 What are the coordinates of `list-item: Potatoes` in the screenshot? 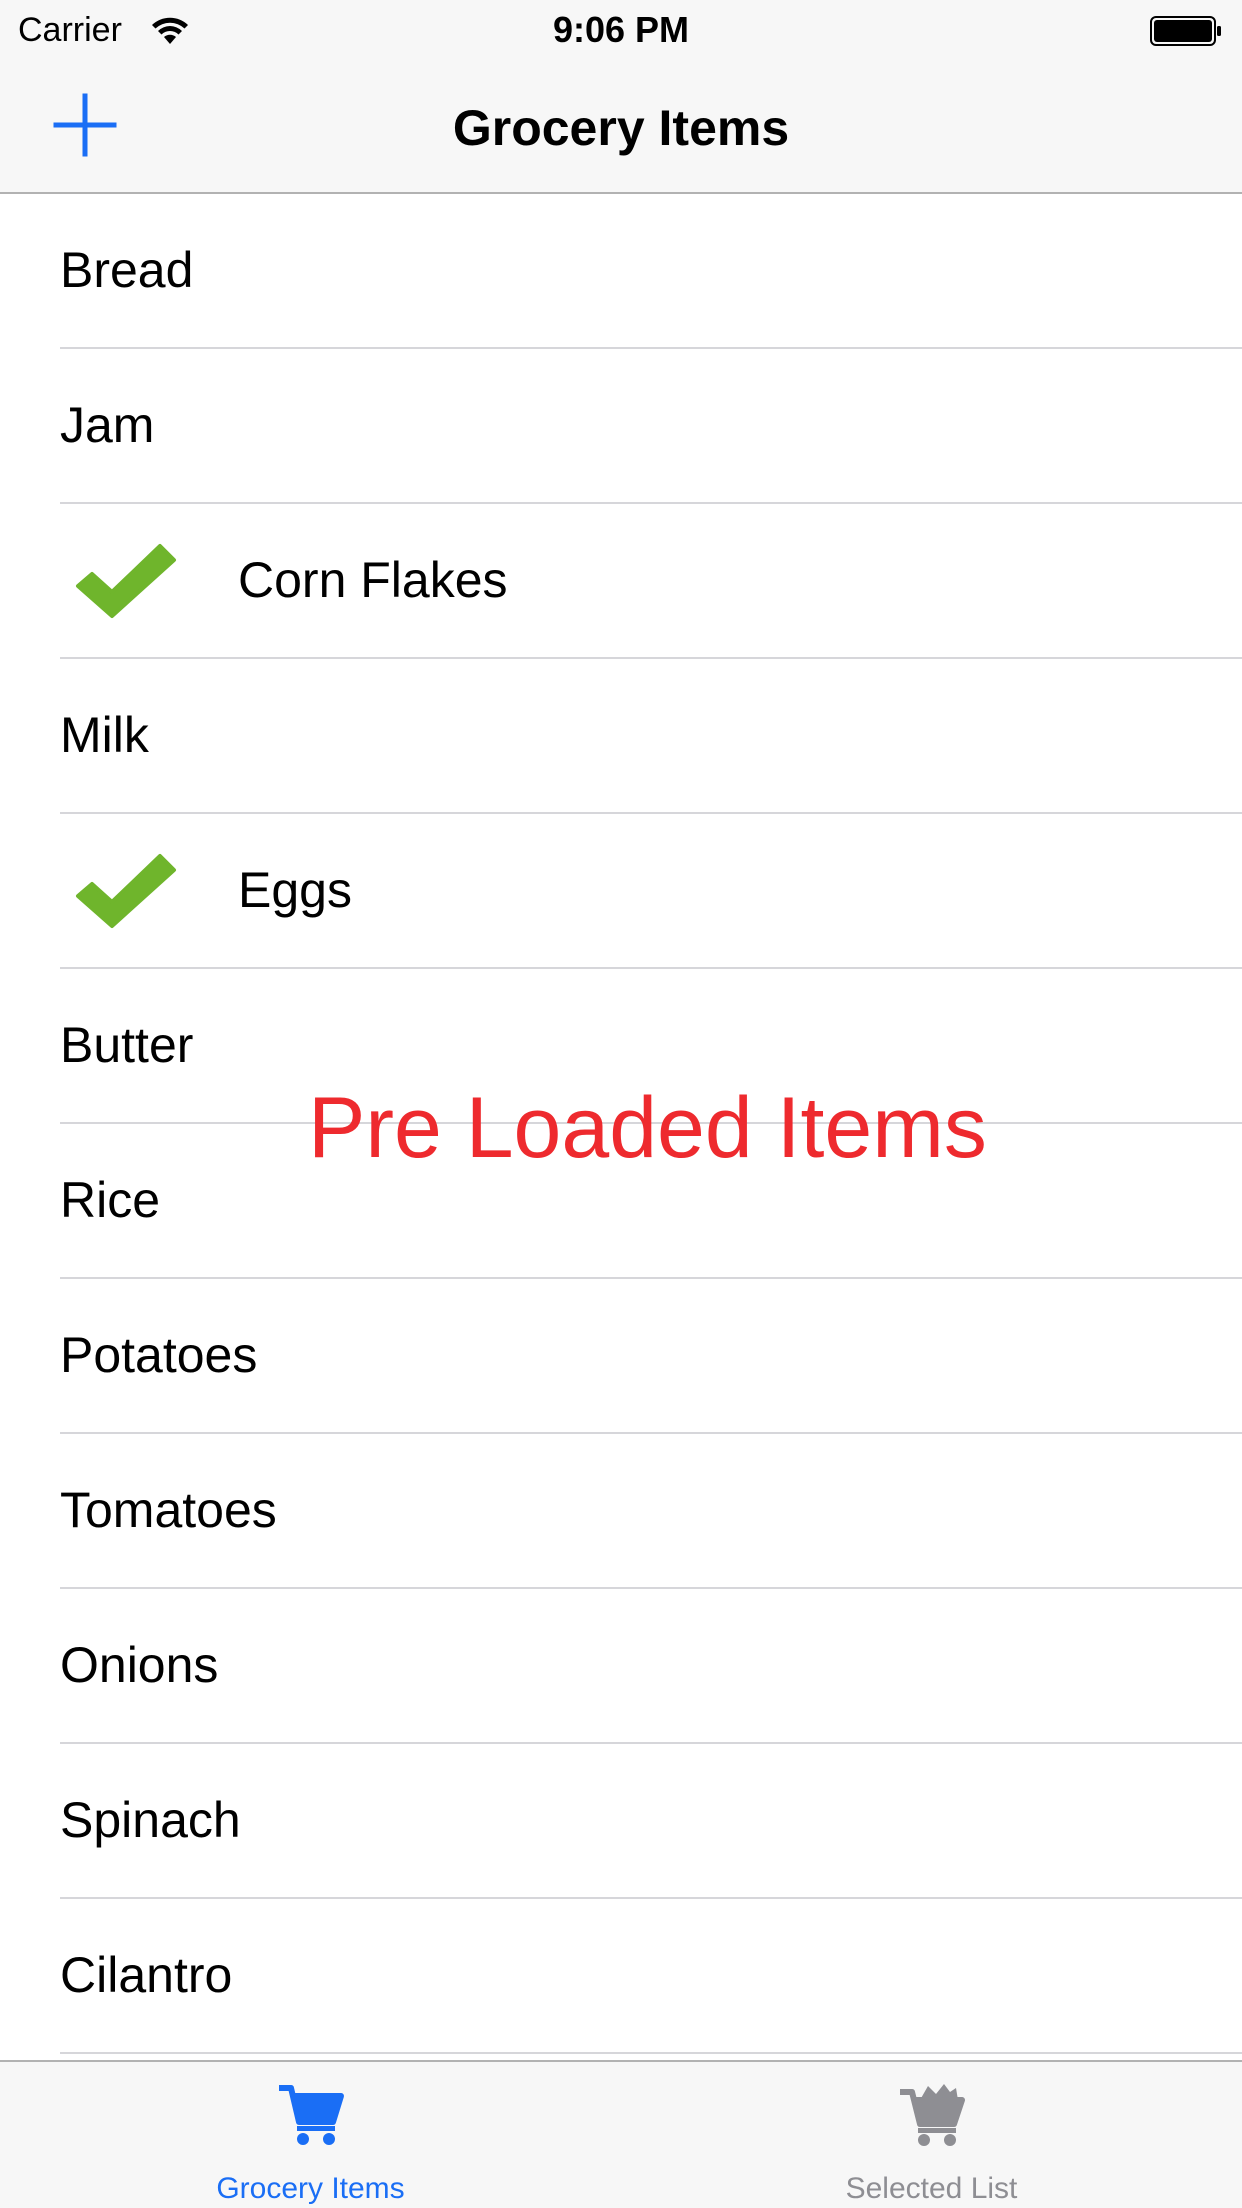 It's located at (651, 1356).